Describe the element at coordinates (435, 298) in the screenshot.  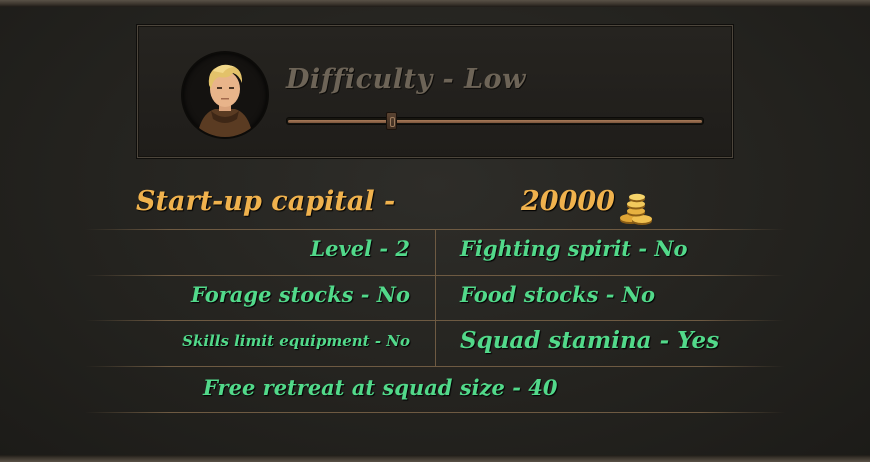
I see `column-divider` at that location.